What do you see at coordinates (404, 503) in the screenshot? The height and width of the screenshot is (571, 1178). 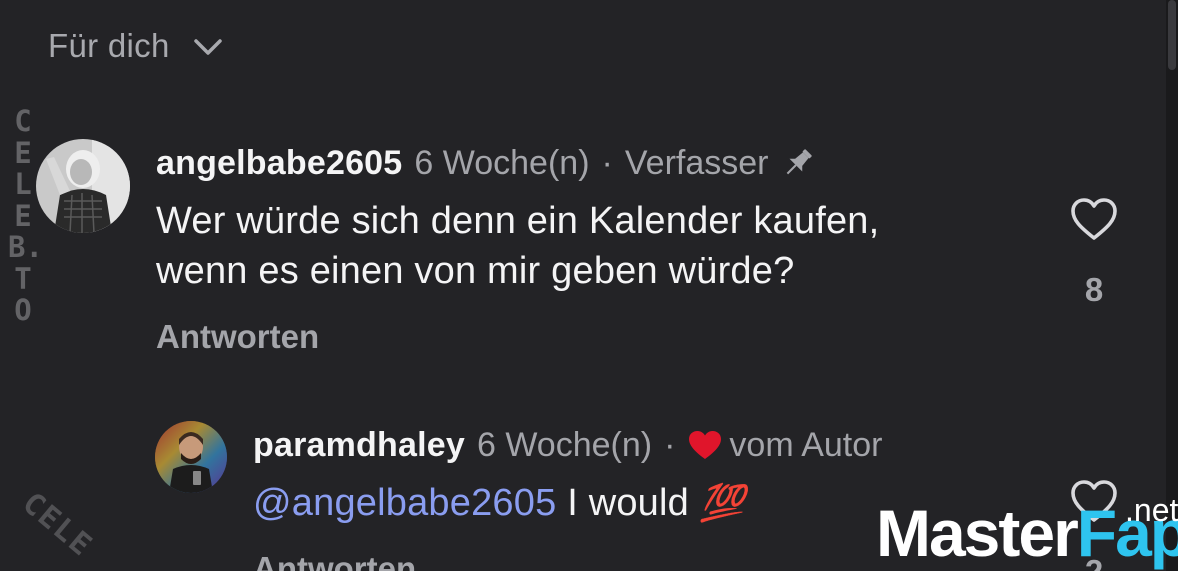 I see `mention-link: @angelbabe2605` at bounding box center [404, 503].